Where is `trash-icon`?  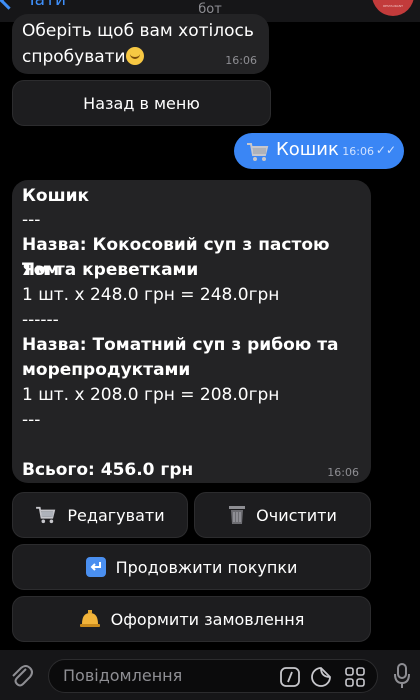
trash-icon is located at coordinates (237, 515).